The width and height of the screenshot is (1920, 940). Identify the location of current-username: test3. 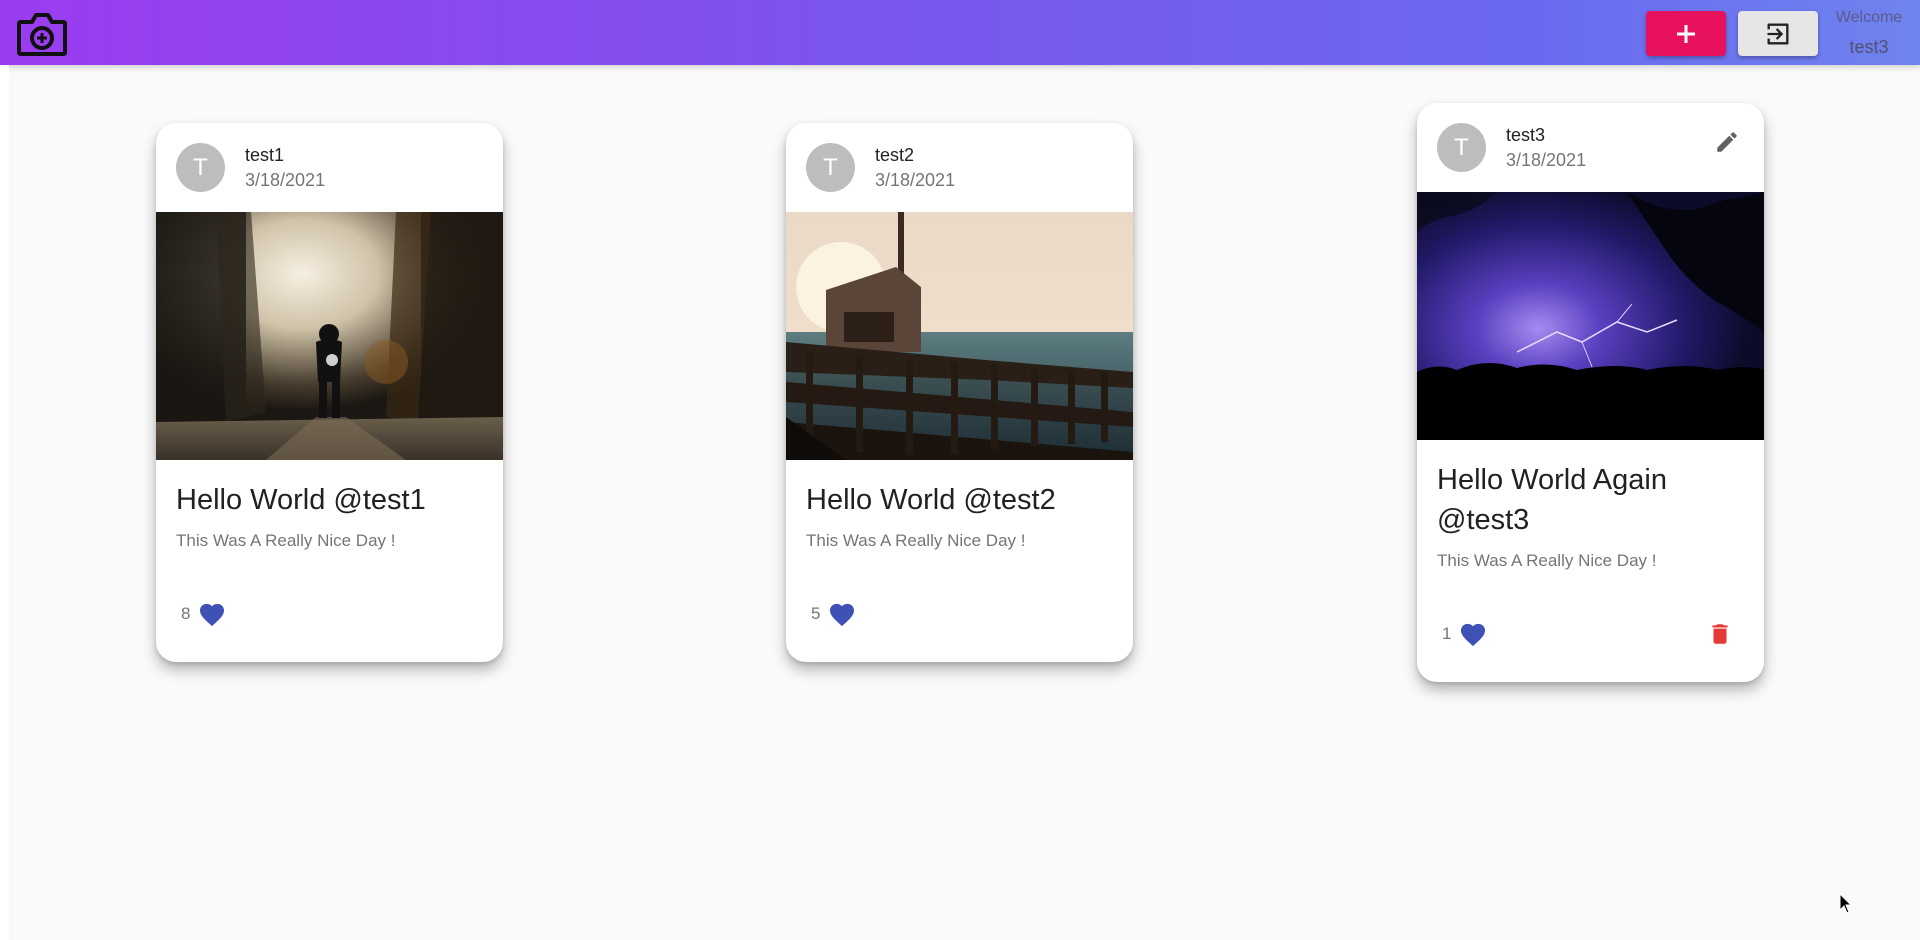
(1869, 47).